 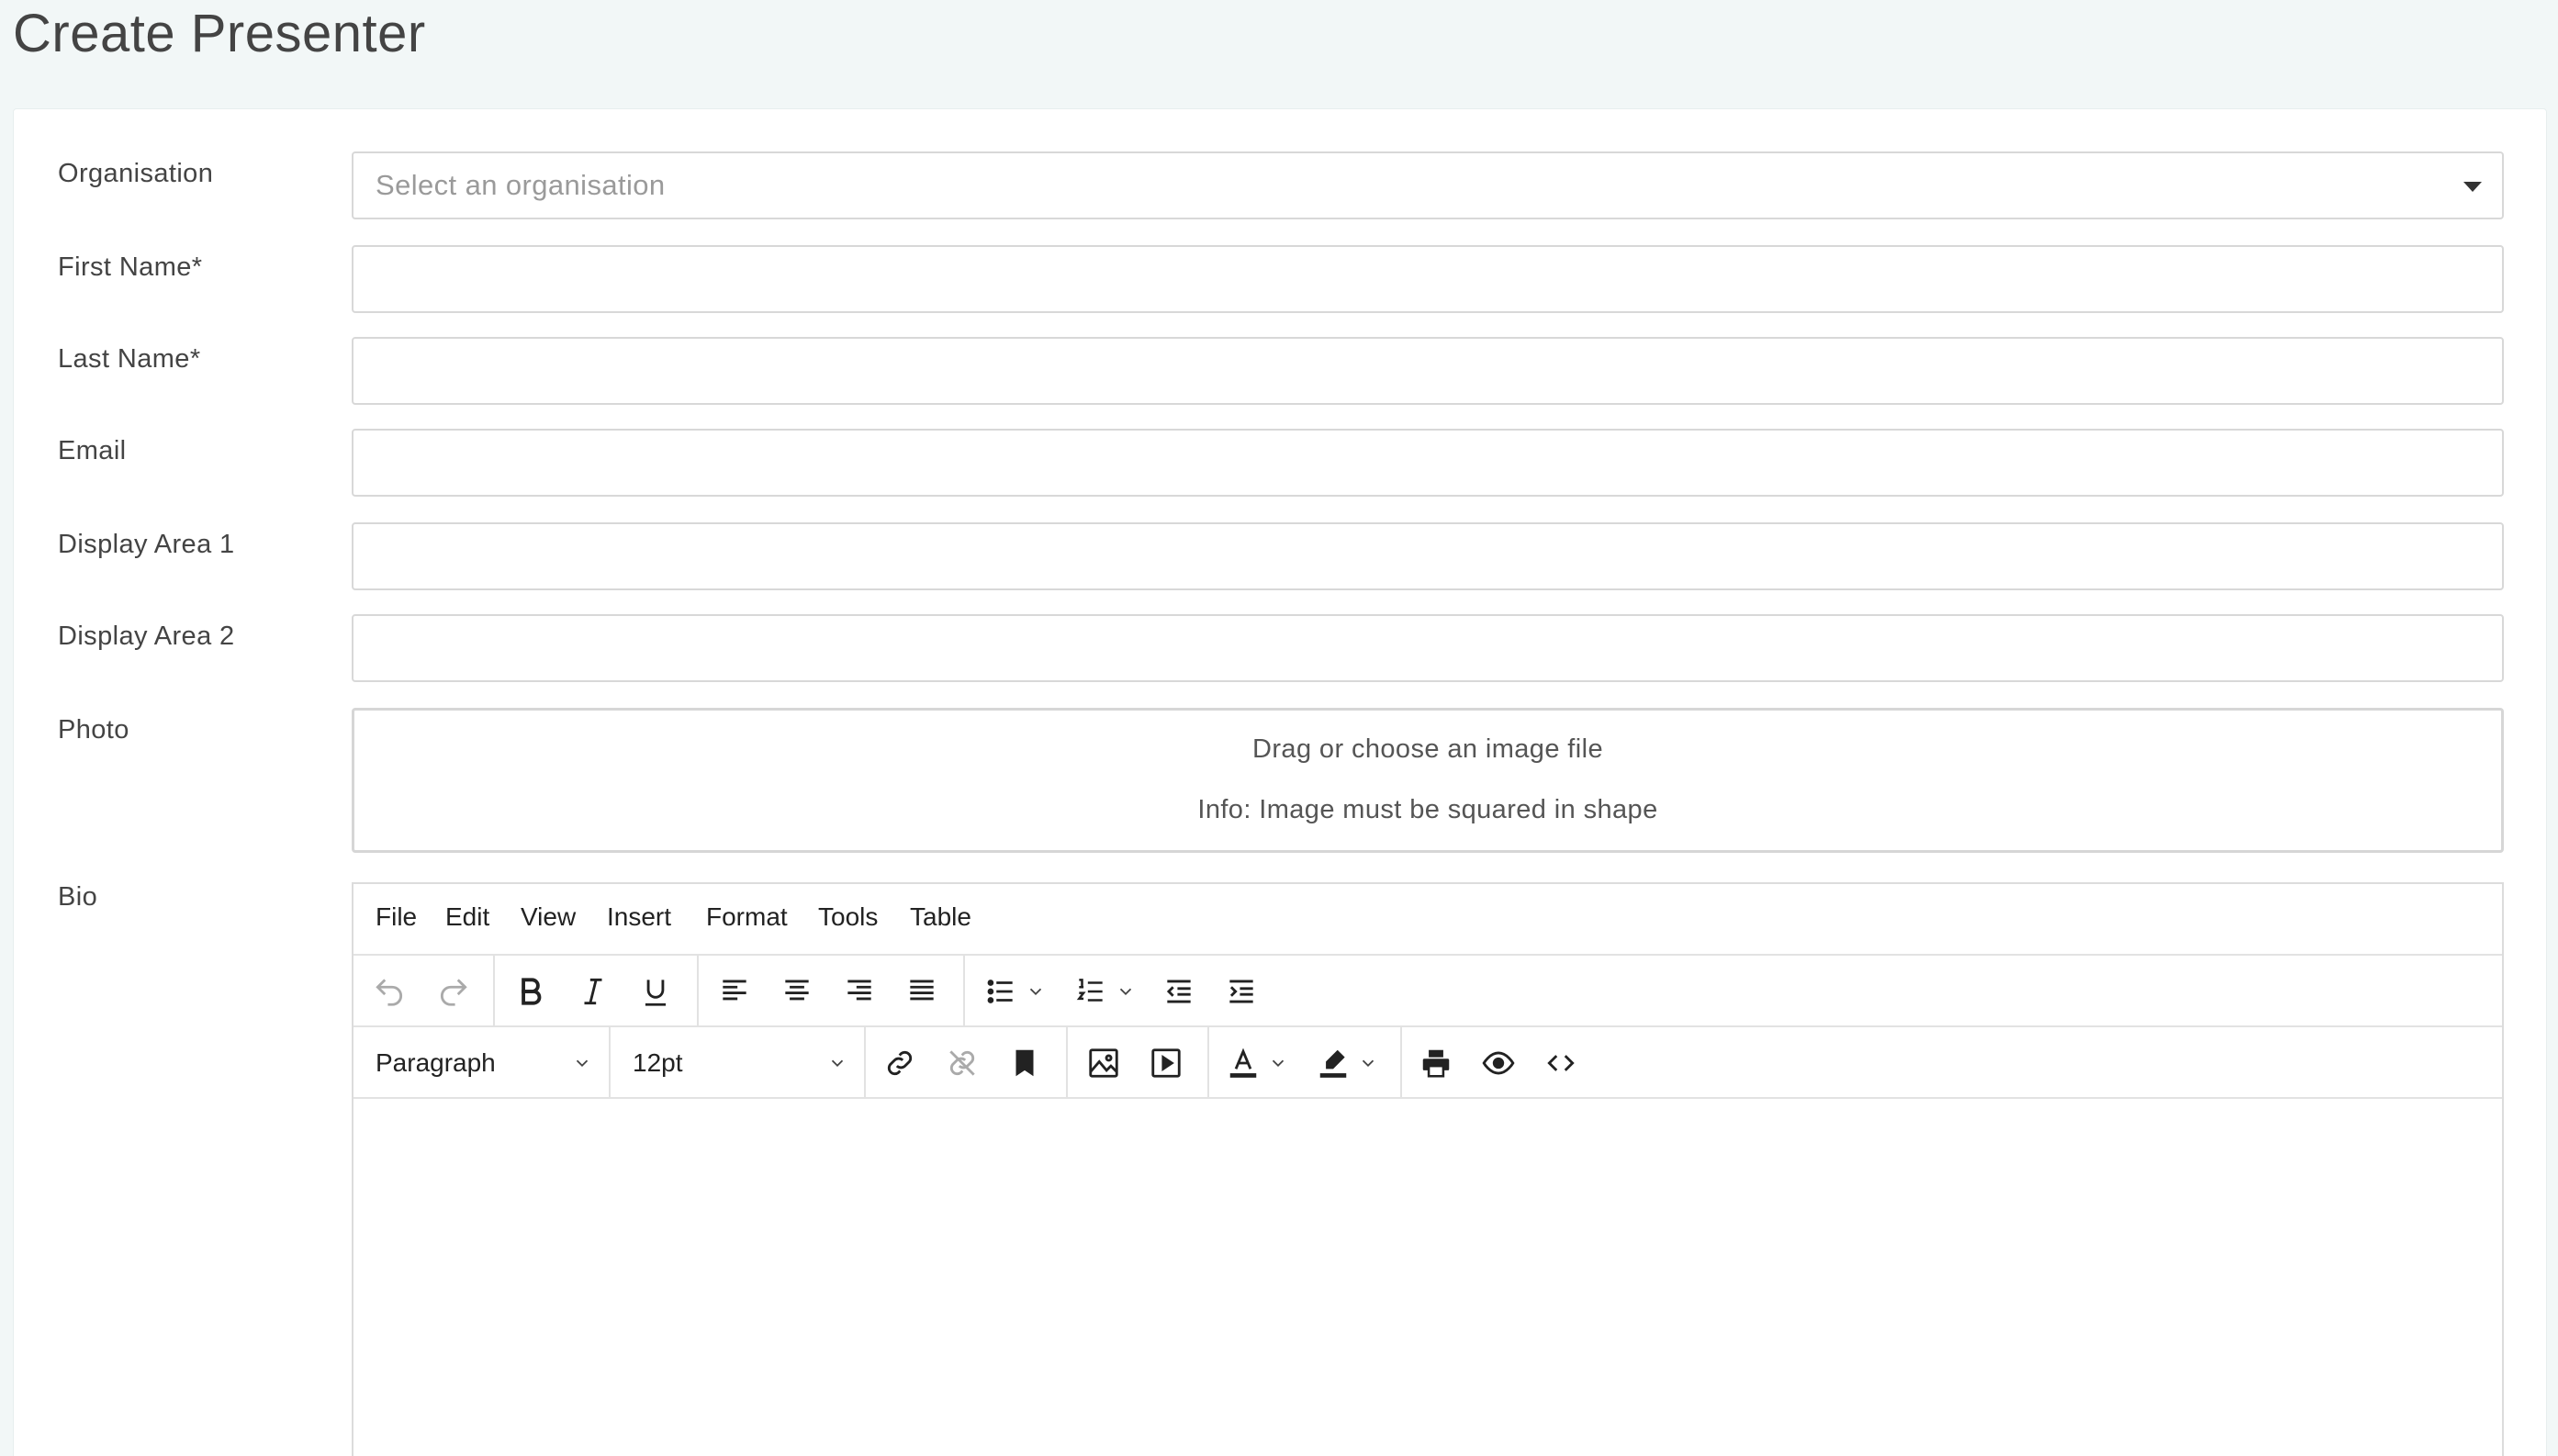 I want to click on text-color-chevron-icon, so click(x=1278, y=1063).